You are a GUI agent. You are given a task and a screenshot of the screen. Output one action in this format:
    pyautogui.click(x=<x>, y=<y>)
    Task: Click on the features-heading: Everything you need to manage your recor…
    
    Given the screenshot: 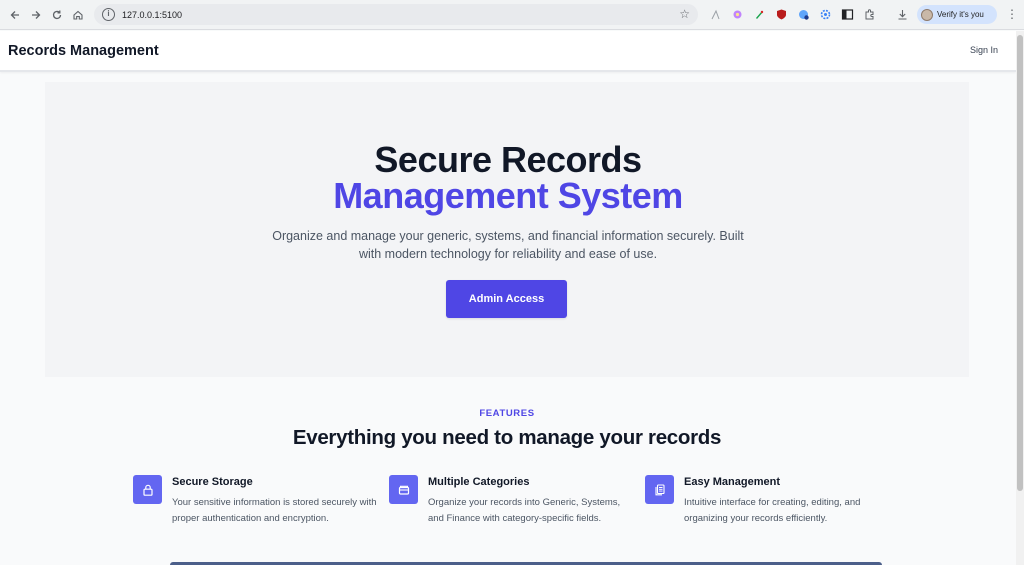 What is the action you would take?
    pyautogui.click(x=507, y=437)
    